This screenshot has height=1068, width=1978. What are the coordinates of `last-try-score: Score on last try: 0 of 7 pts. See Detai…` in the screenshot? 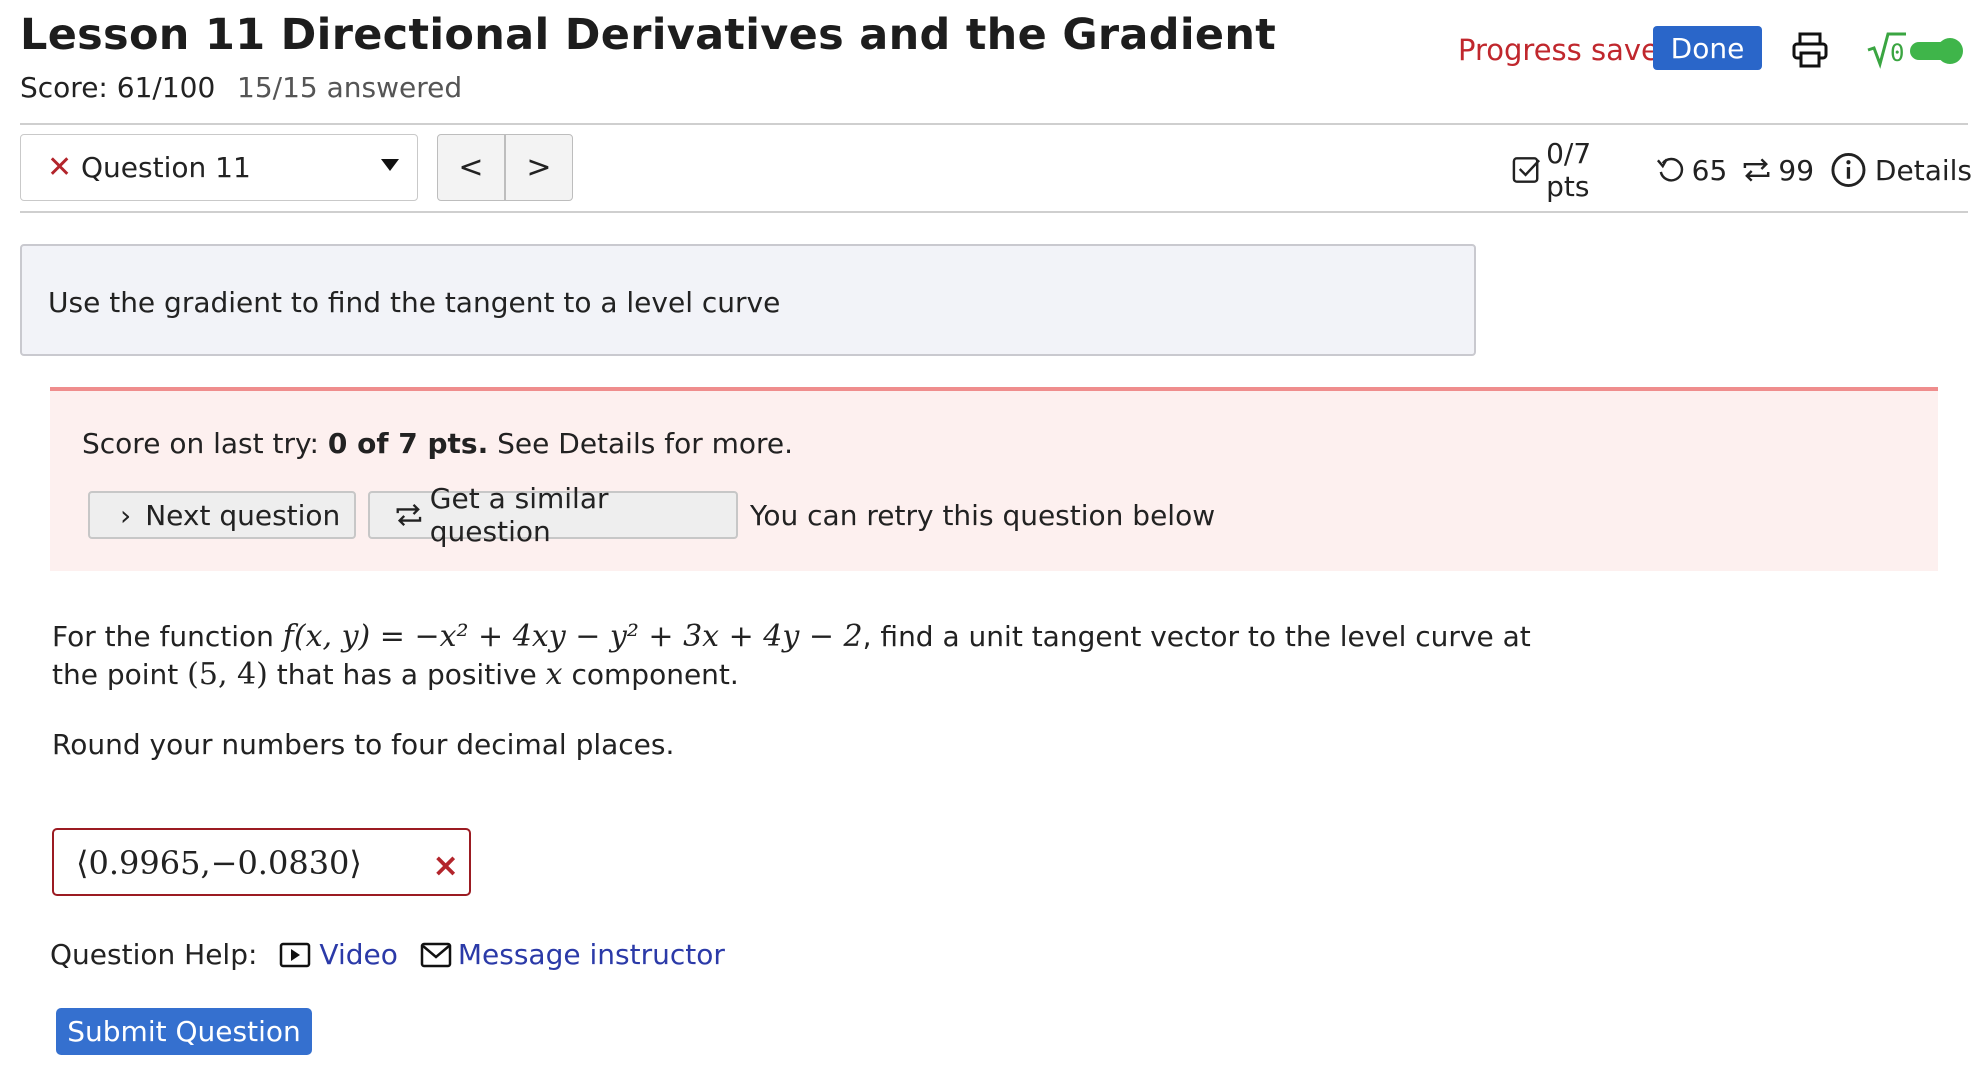 It's located at (437, 443).